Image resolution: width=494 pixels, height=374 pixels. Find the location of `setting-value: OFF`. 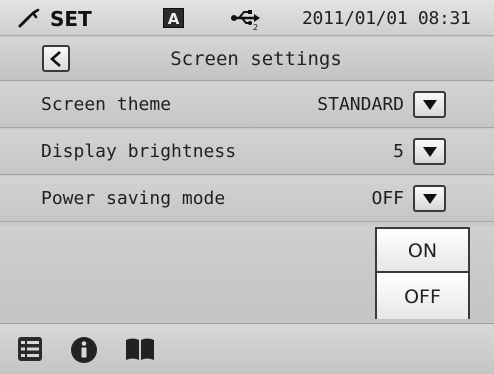

setting-value: OFF is located at coordinates (387, 198).